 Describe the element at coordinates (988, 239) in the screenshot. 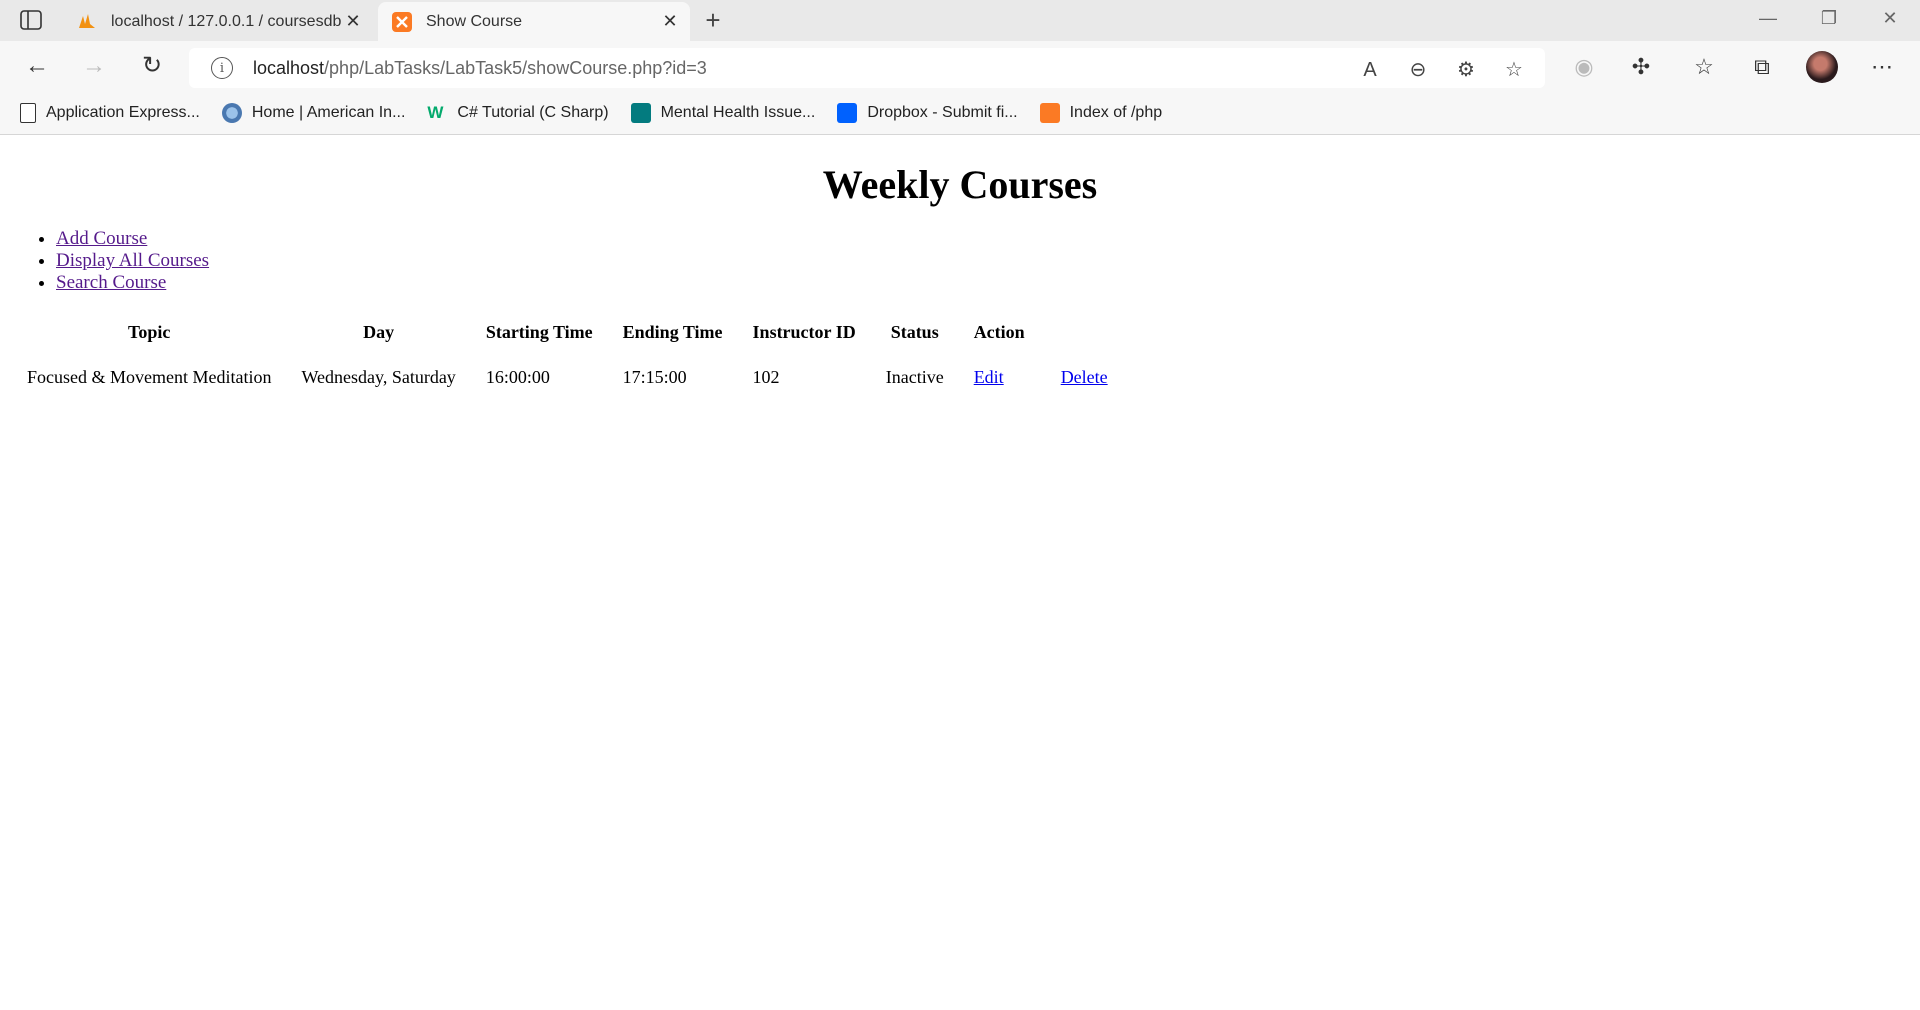

I see `nav-item: Add Course` at that location.